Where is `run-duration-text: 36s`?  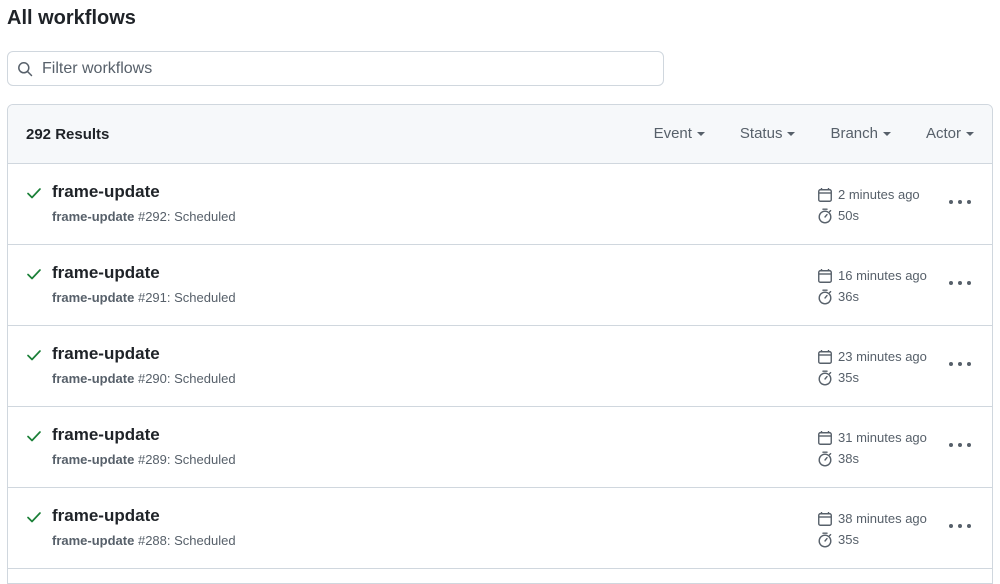 run-duration-text: 36s is located at coordinates (848, 296).